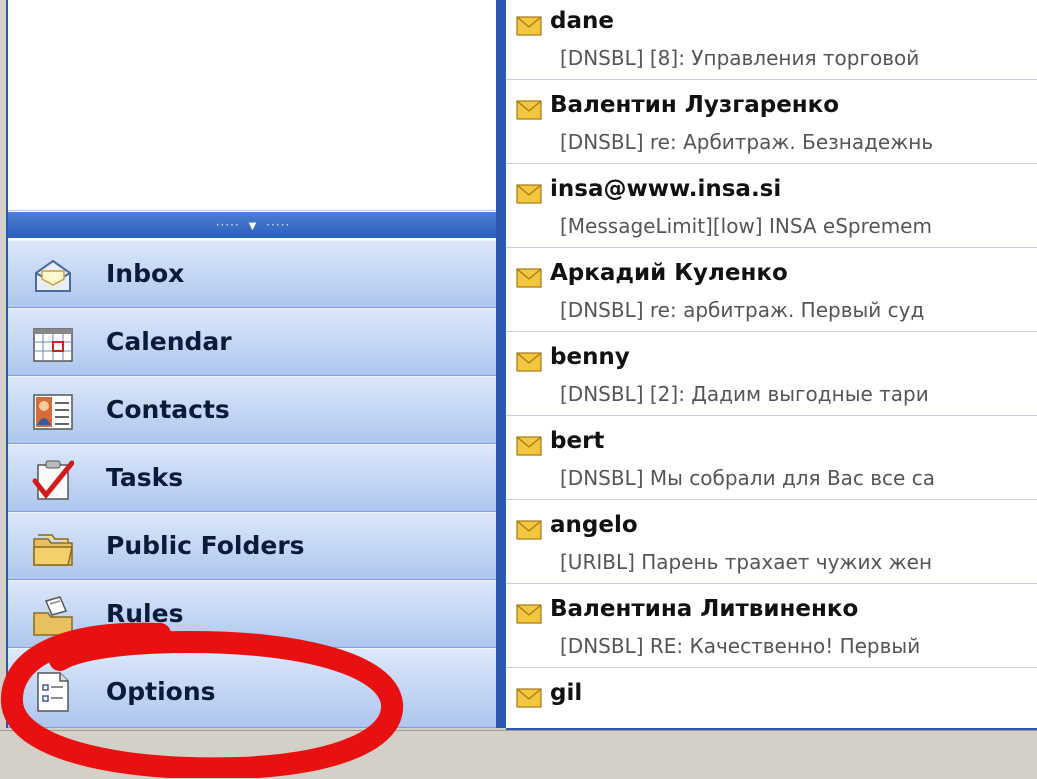 Image resolution: width=1037 pixels, height=779 pixels. What do you see at coordinates (747, 142) in the screenshot?
I see `message-subject: [DNSBL] re: Арбитраж. Безнадежнь` at bounding box center [747, 142].